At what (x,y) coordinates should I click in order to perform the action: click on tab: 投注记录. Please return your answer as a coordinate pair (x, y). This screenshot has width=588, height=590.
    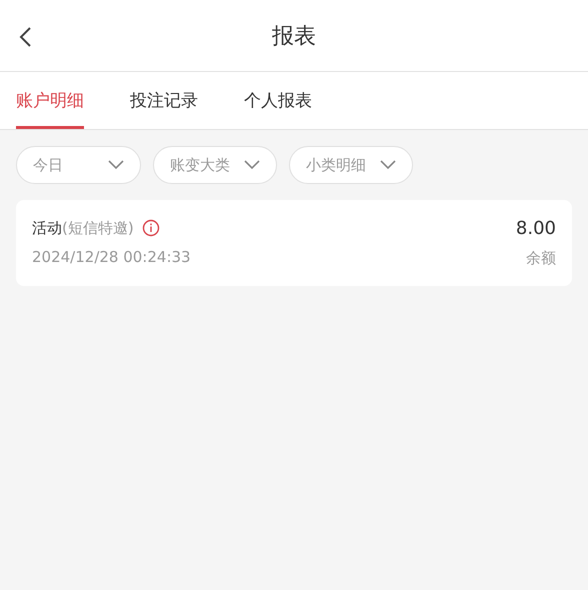
    Looking at the image, I should click on (164, 100).